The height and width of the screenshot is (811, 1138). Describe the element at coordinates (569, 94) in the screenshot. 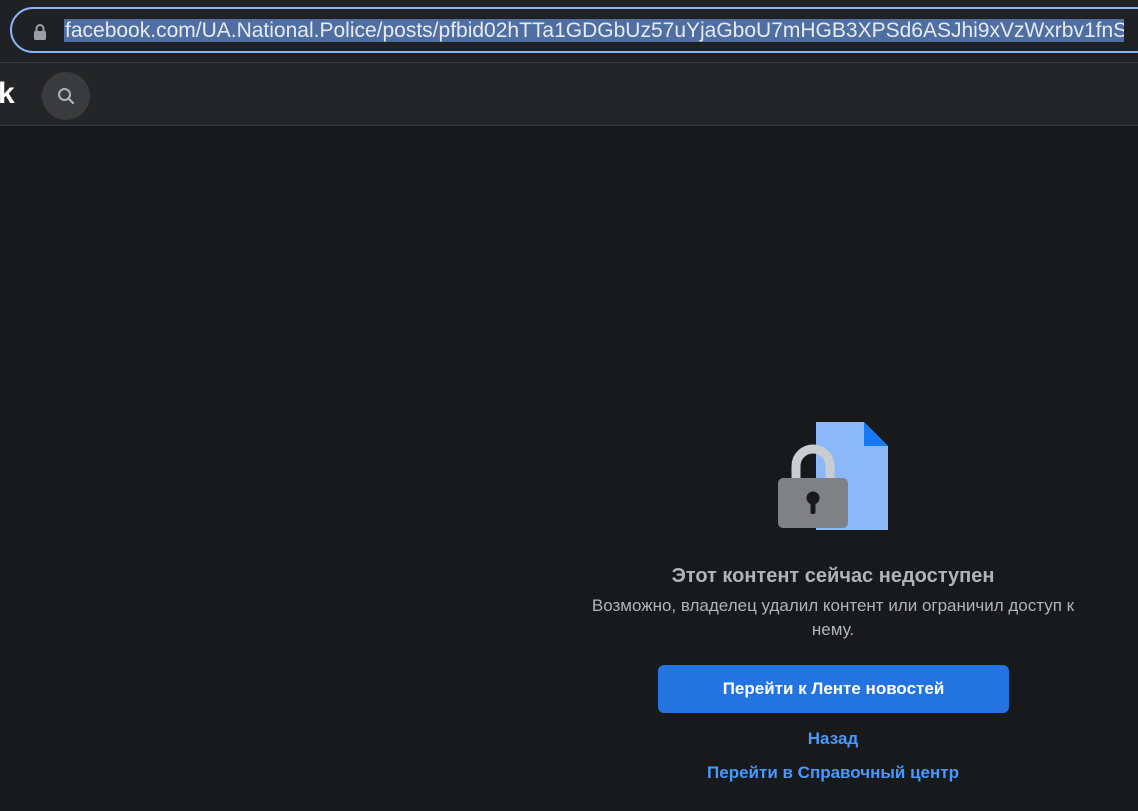

I see `facebook-top-nav: k` at that location.